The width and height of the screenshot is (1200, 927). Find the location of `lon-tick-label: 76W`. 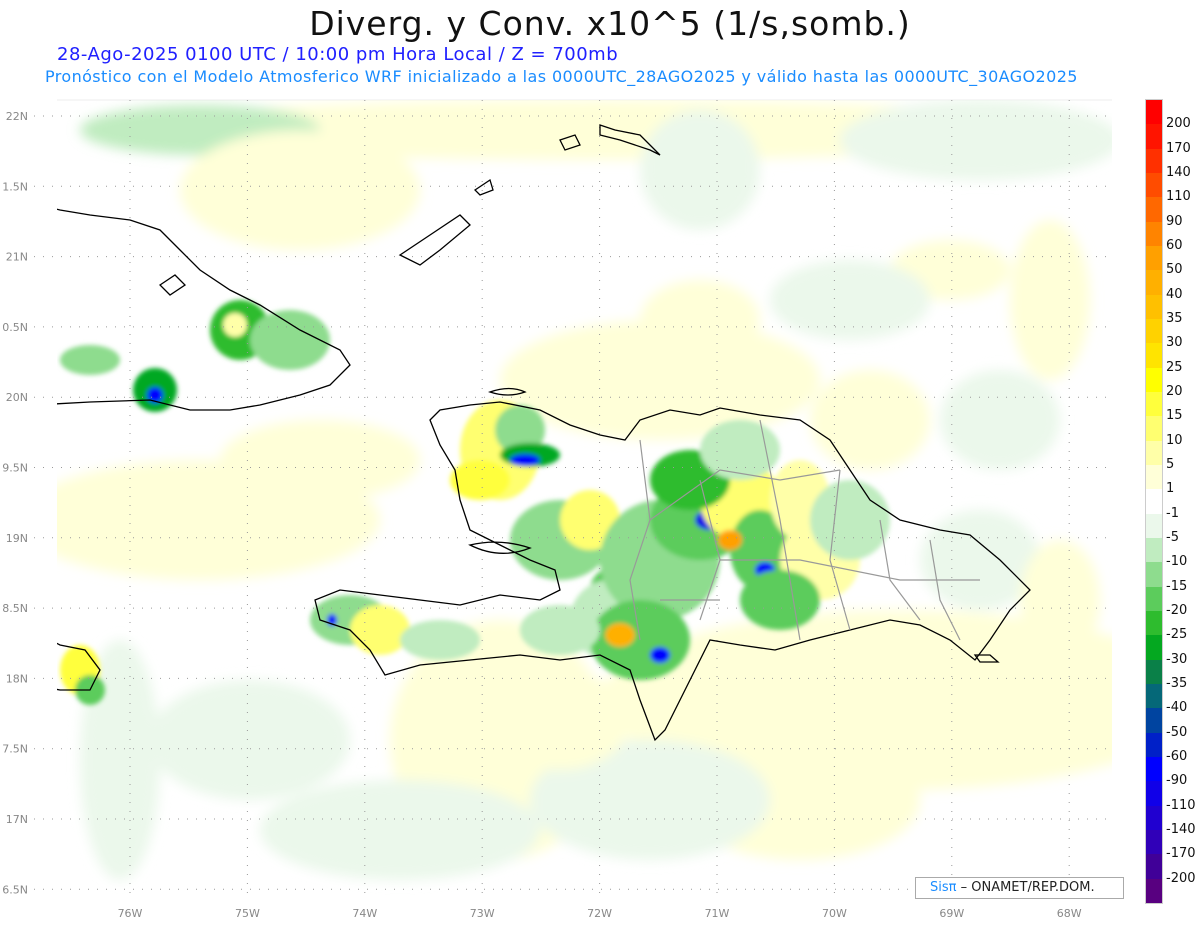

lon-tick-label: 76W is located at coordinates (130, 913).